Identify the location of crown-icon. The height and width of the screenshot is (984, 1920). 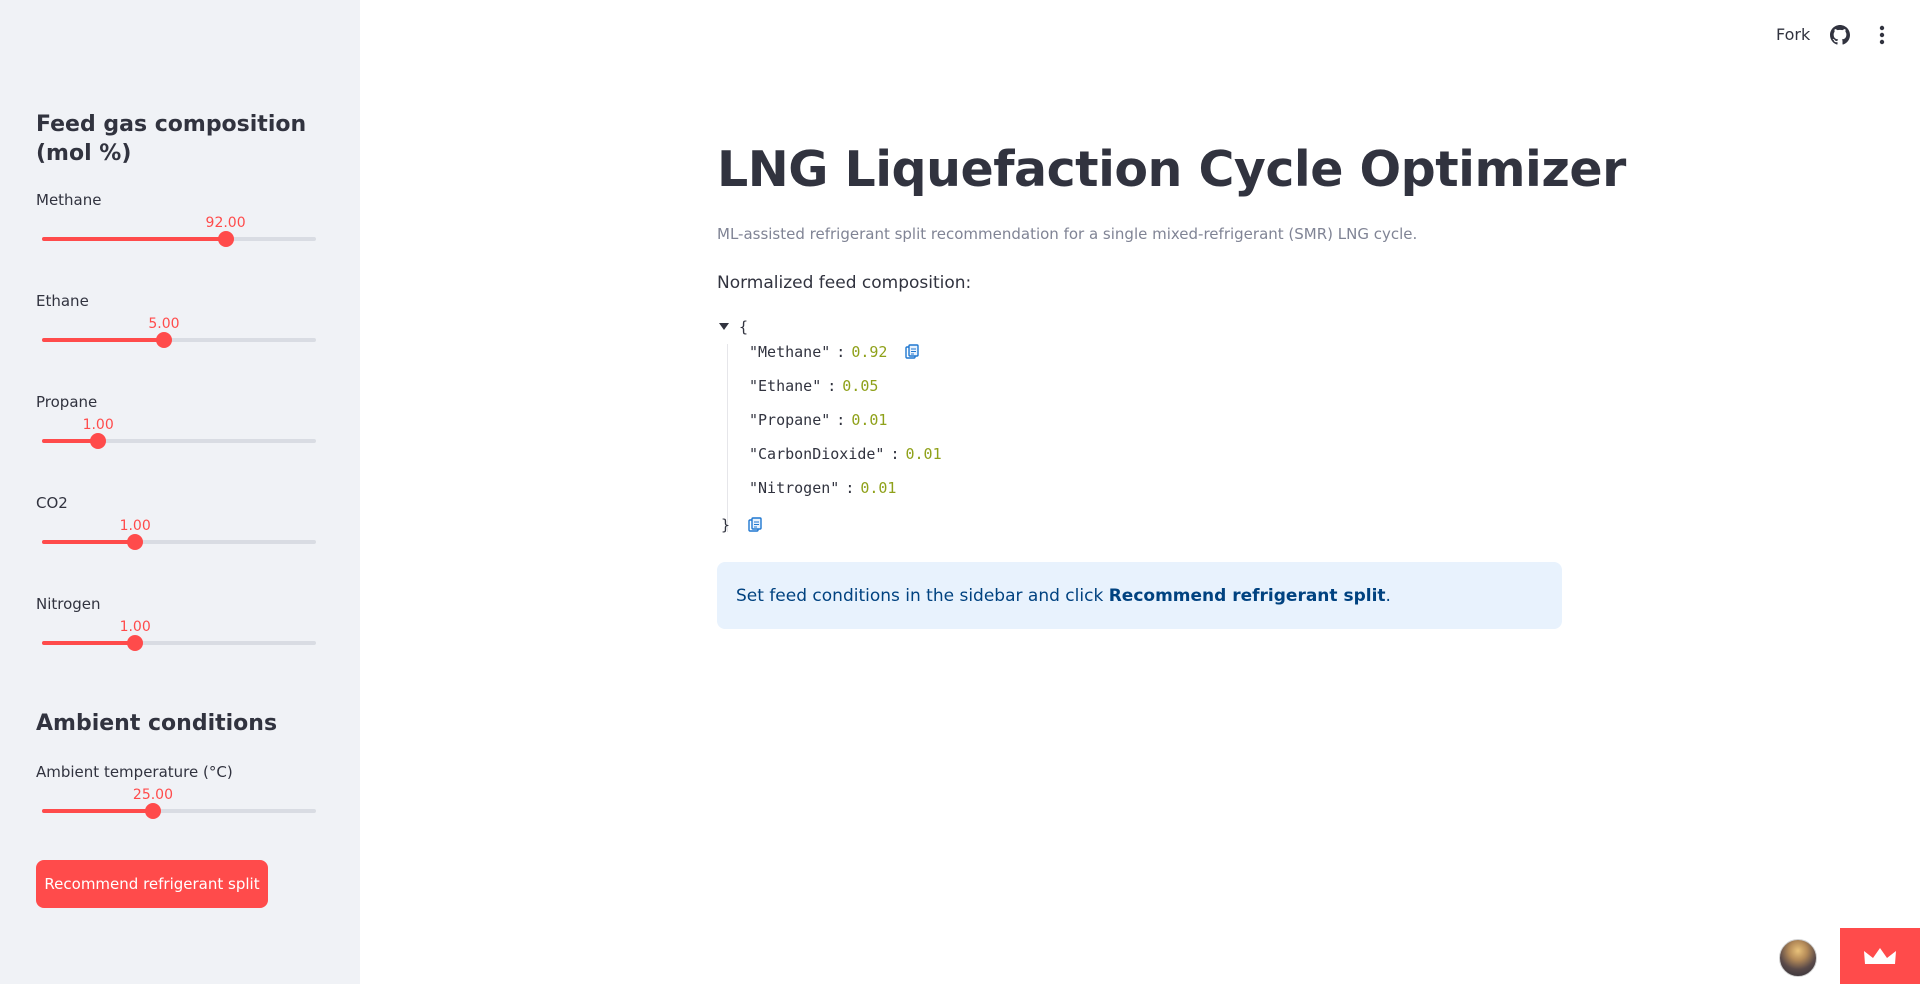
(1880, 956).